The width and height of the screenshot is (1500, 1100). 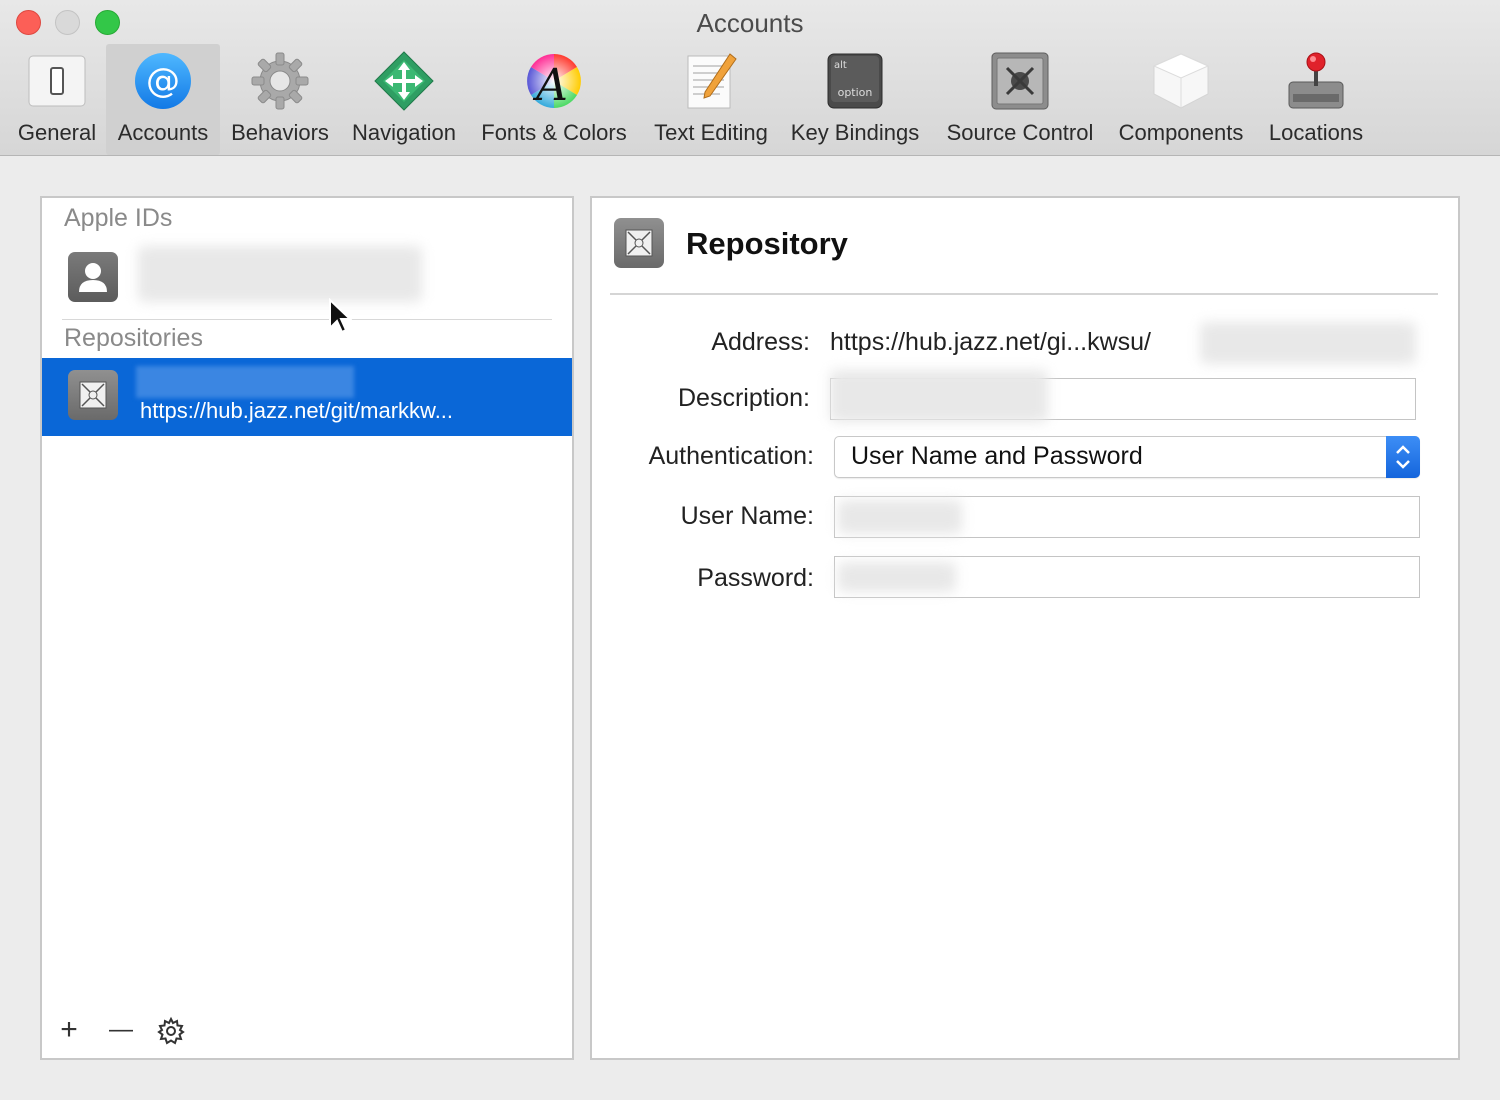 I want to click on authentication-value: User Name and Password, so click(x=997, y=456).